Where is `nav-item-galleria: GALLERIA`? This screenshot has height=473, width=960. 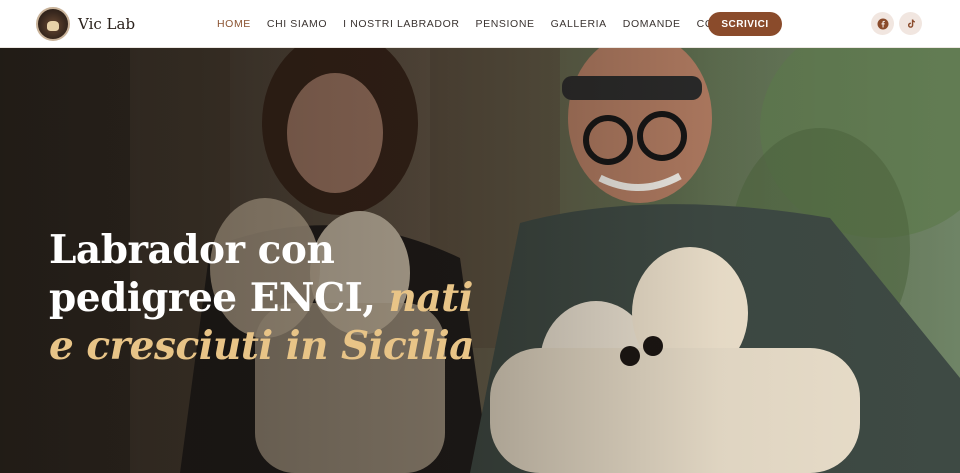
nav-item-galleria: GALLERIA is located at coordinates (579, 24).